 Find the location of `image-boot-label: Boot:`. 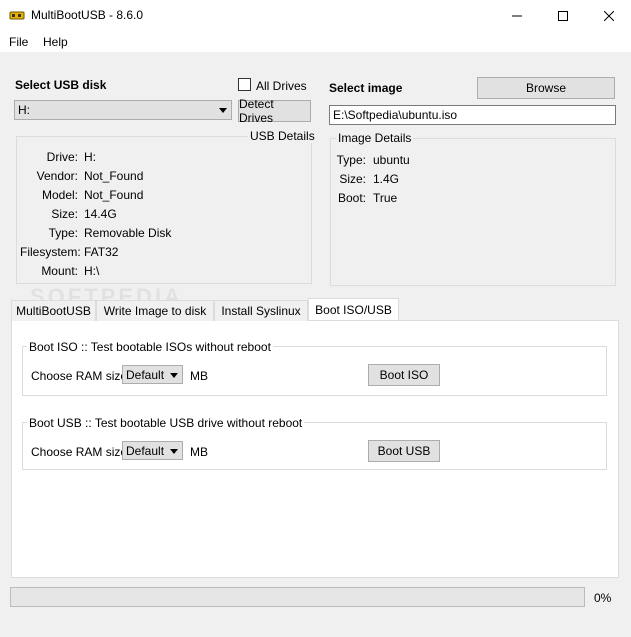

image-boot-label: Boot: is located at coordinates (351, 198).